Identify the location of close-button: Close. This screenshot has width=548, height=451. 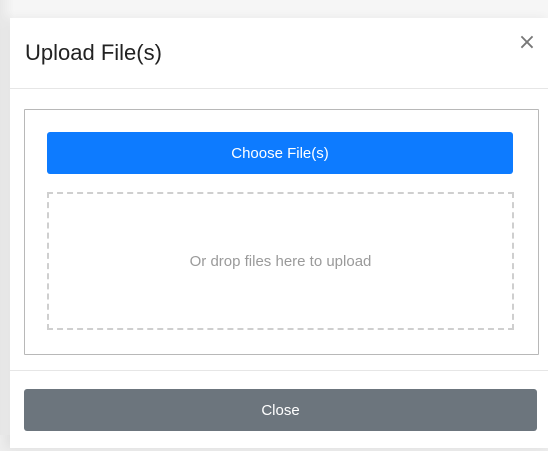
(280, 410).